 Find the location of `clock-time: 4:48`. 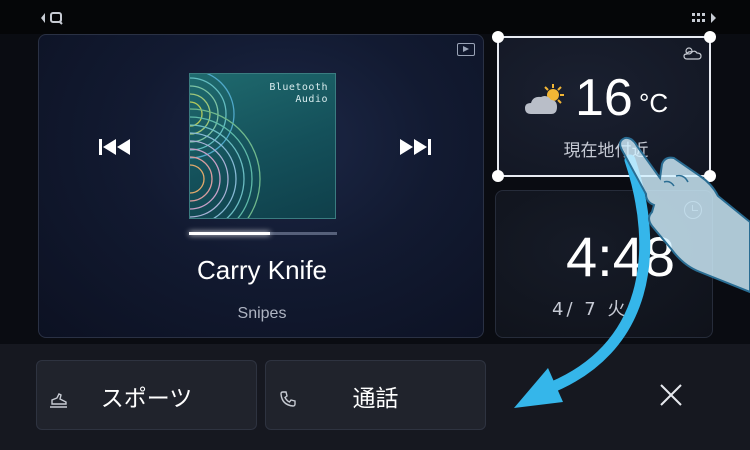

clock-time: 4:48 is located at coordinates (620, 256).